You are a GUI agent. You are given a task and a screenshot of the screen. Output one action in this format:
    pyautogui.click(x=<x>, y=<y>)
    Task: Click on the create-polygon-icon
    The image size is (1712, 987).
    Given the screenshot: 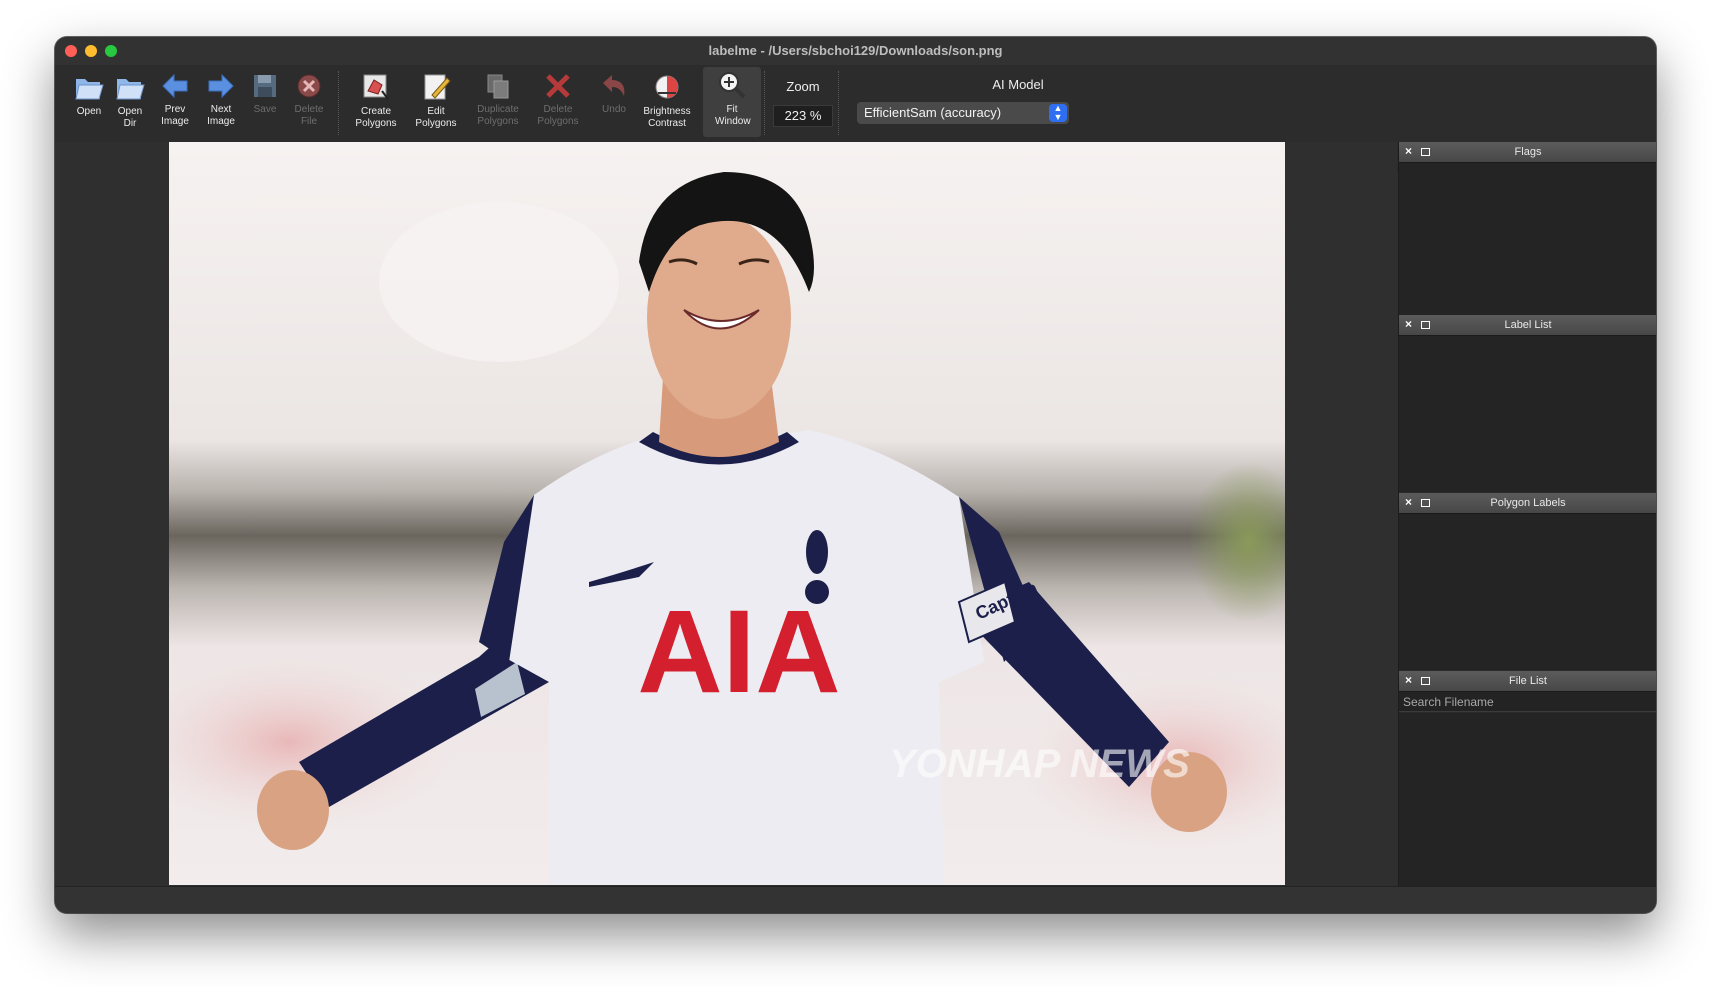 What is the action you would take?
    pyautogui.click(x=376, y=87)
    